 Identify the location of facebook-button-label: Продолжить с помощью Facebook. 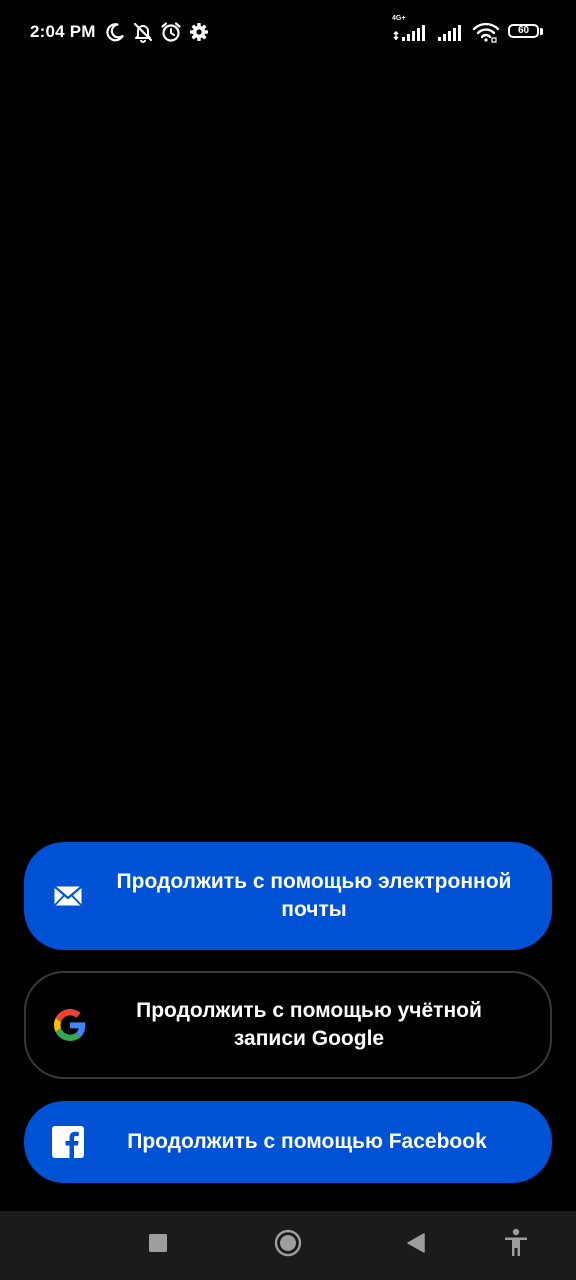
(307, 1141).